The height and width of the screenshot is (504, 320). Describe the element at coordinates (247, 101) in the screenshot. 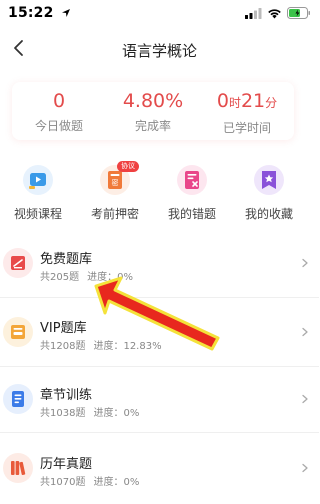

I see `stat-value: 0时21分` at that location.